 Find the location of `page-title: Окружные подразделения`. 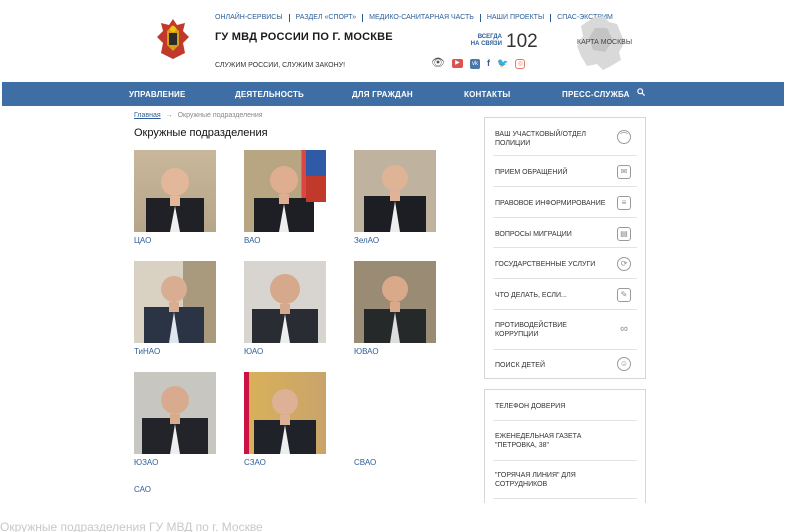

page-title: Окружные подразделения is located at coordinates (201, 133).